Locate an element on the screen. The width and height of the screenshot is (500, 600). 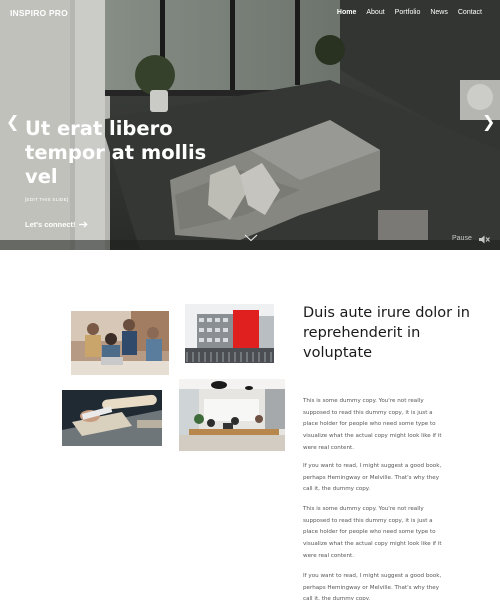
main-nav: Home About Portfolio News Contact is located at coordinates (409, 12).